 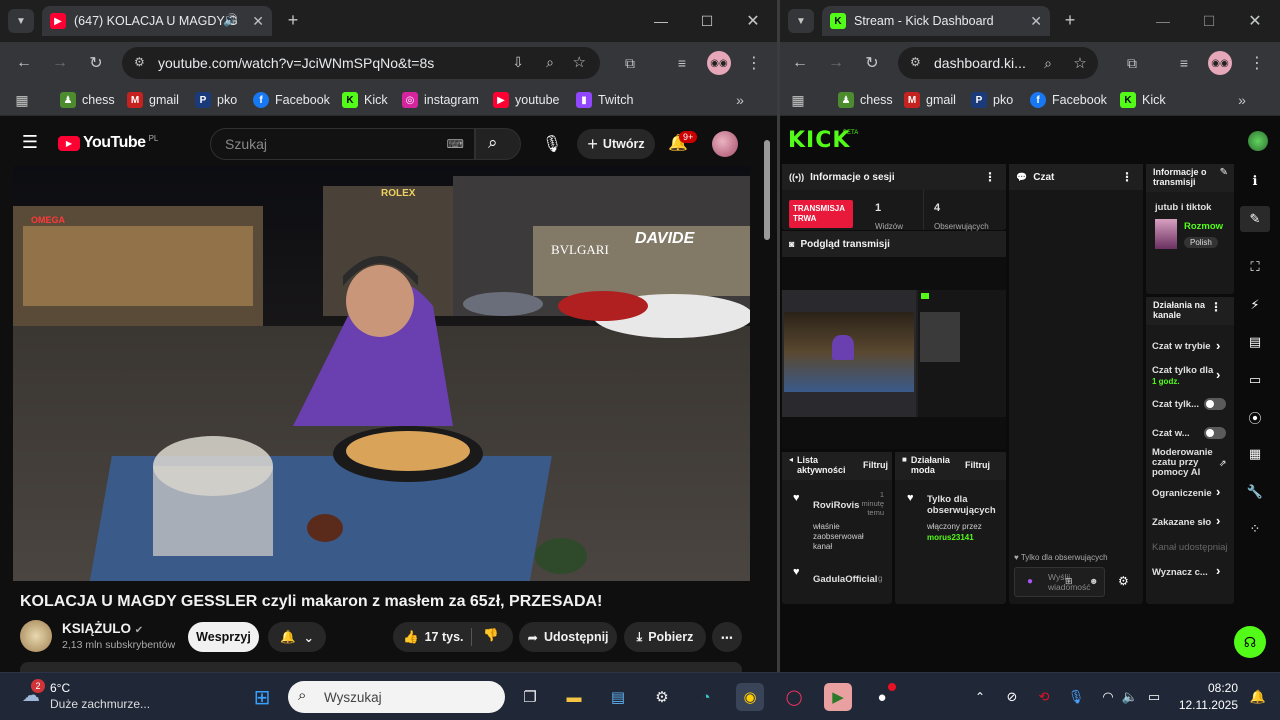 I want to click on edge-icon: ◔, so click(x=706, y=697).